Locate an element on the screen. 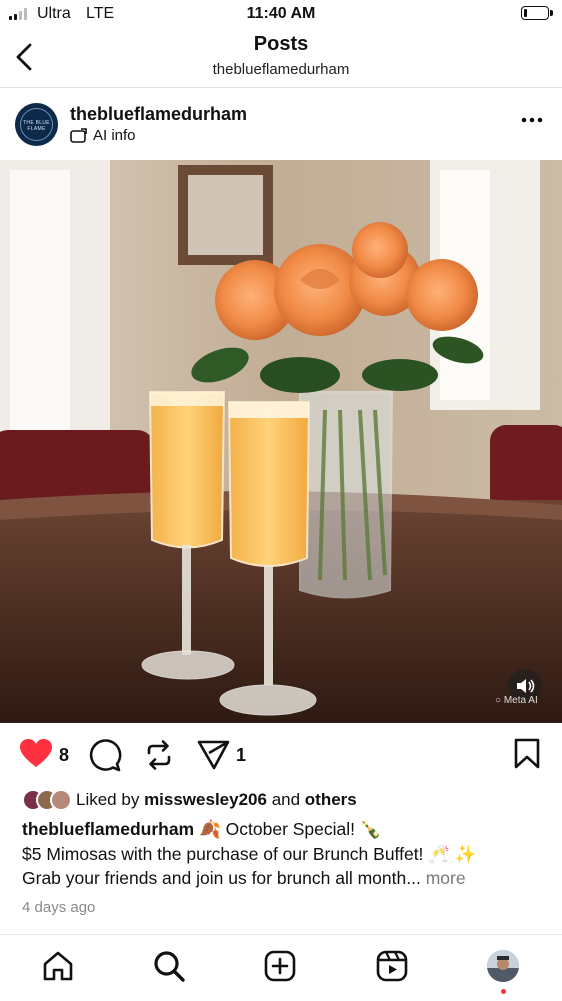  caption-line1-text: 🍂 October Special! 🍾 is located at coordinates (290, 829).